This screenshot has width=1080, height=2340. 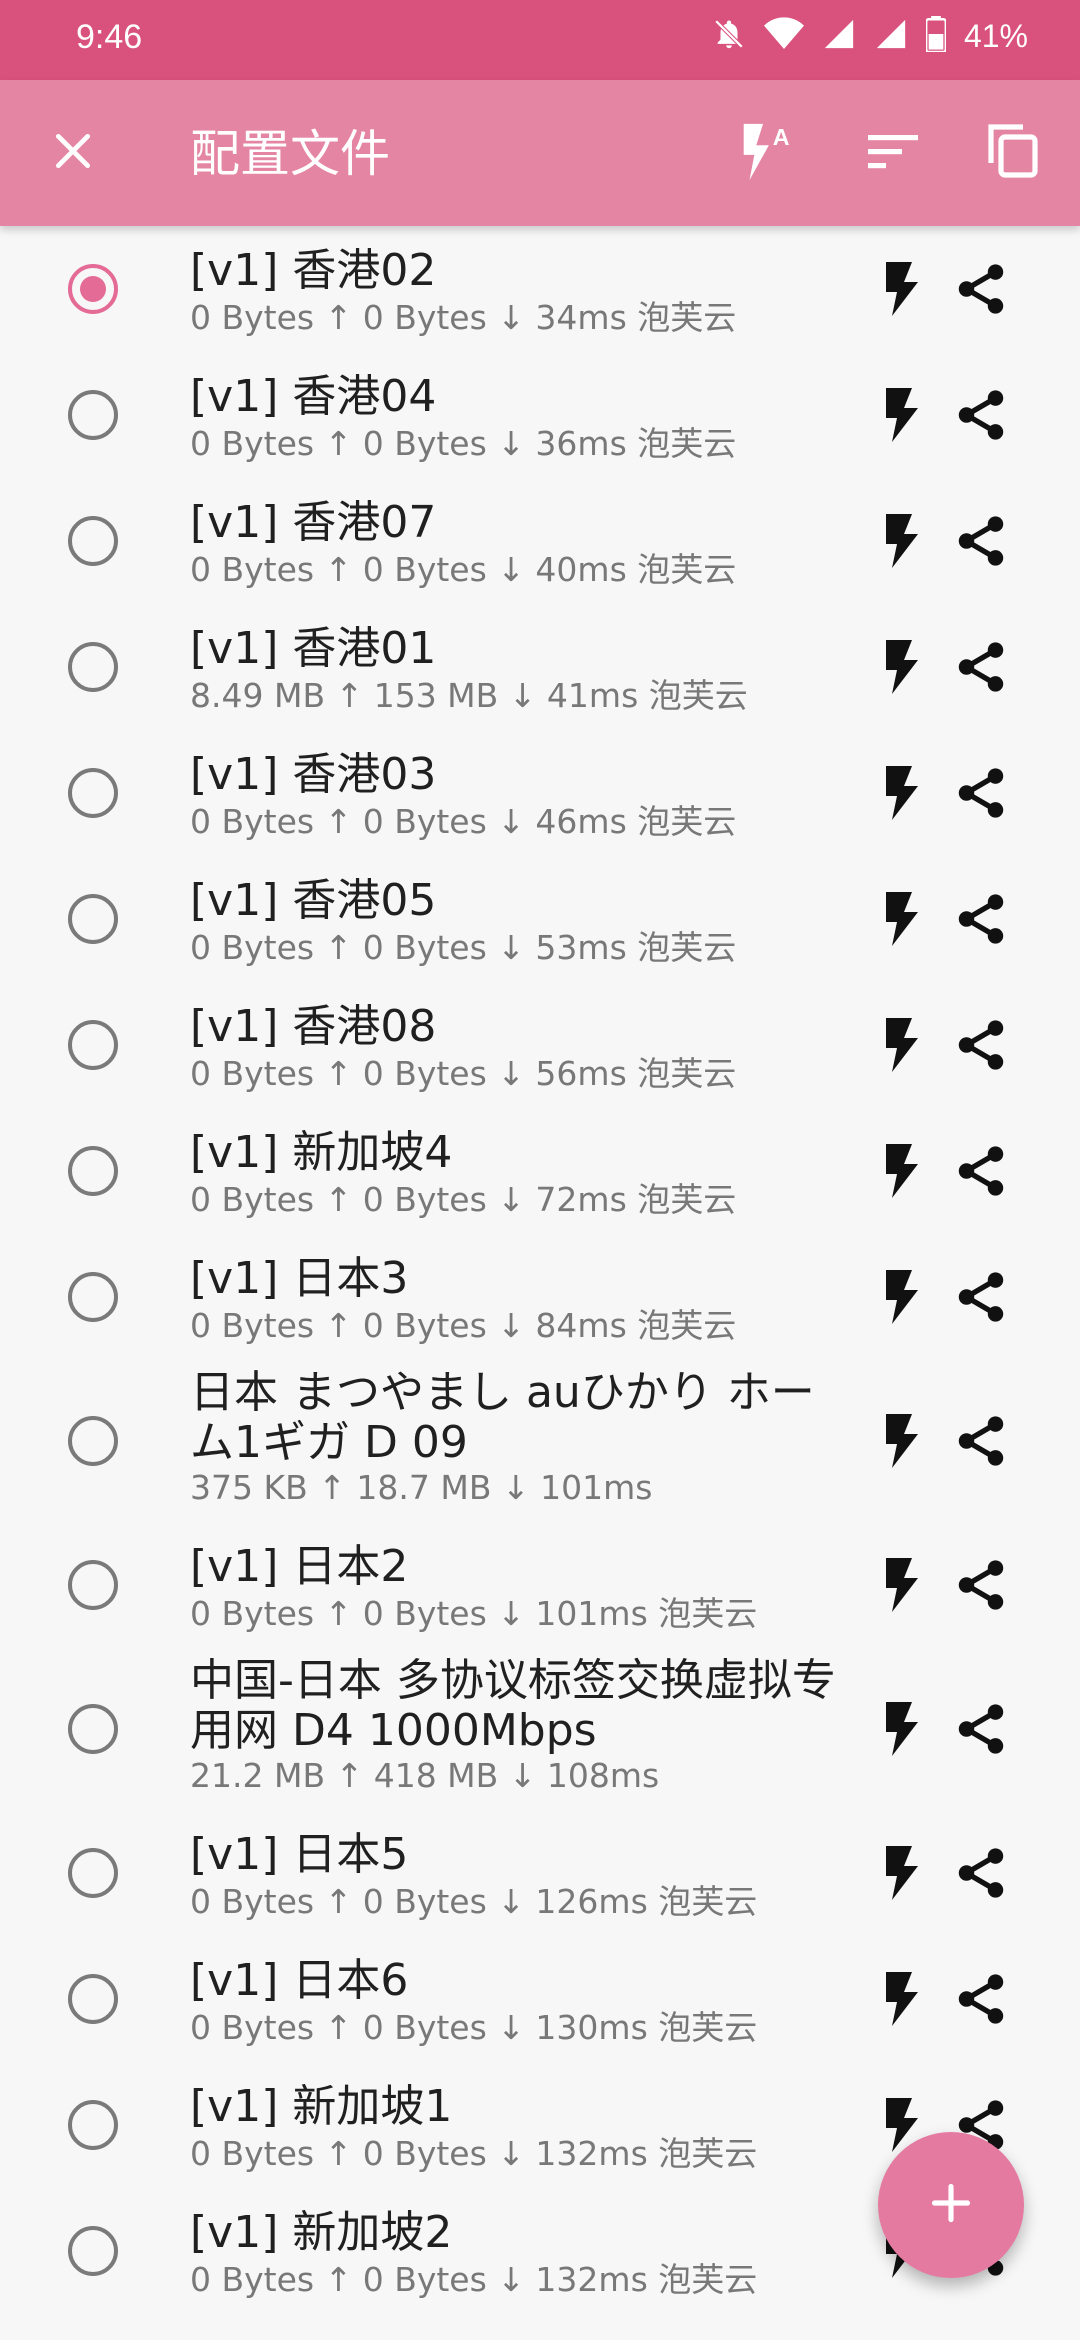 What do you see at coordinates (313, 1026) in the screenshot?
I see `profile-title: [v1] 香港08` at bounding box center [313, 1026].